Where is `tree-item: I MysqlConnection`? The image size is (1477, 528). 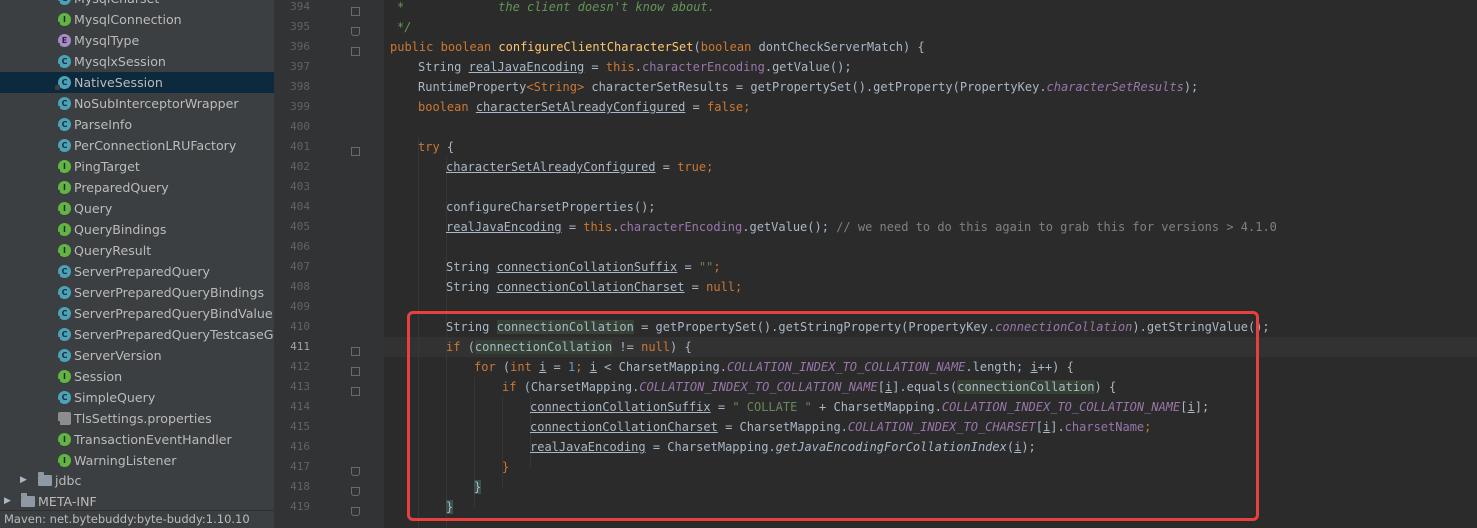
tree-item: I MysqlConnection is located at coordinates (137, 19).